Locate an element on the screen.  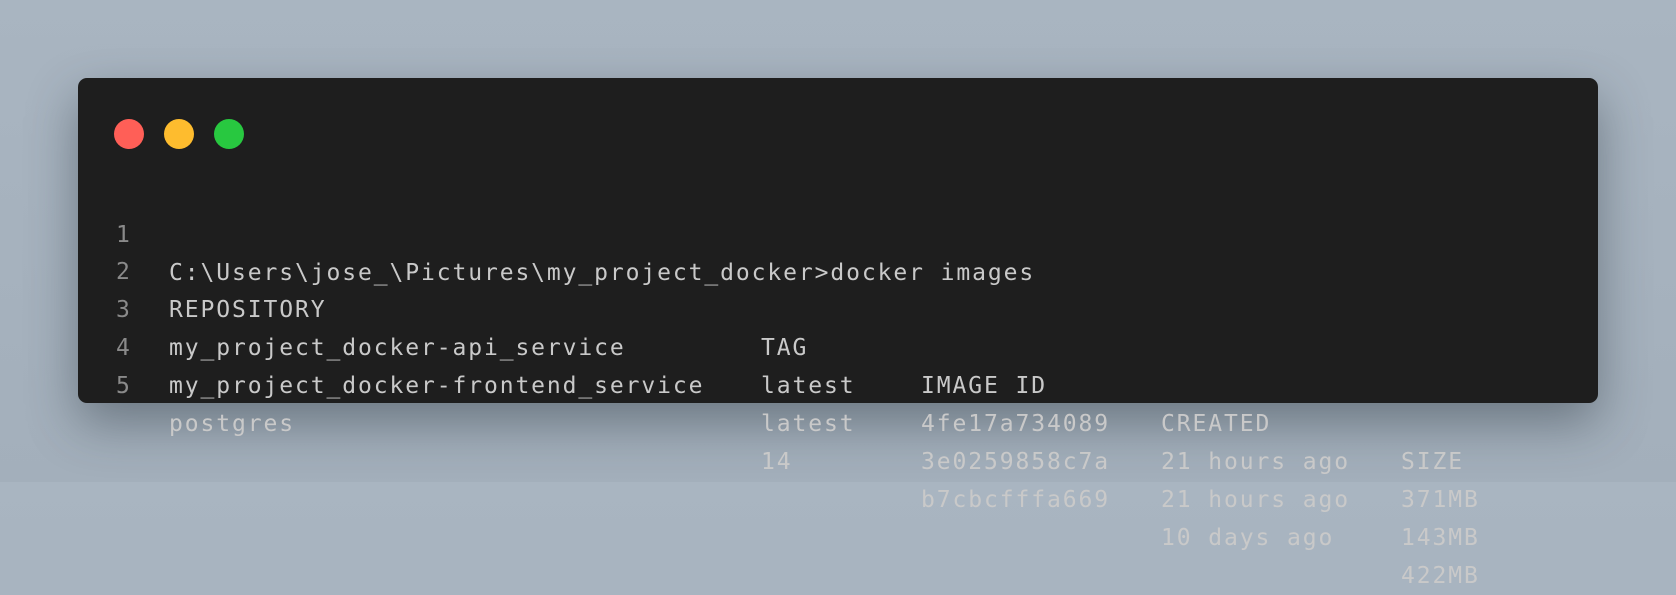
repository-cell: postgres is located at coordinates (232, 424).